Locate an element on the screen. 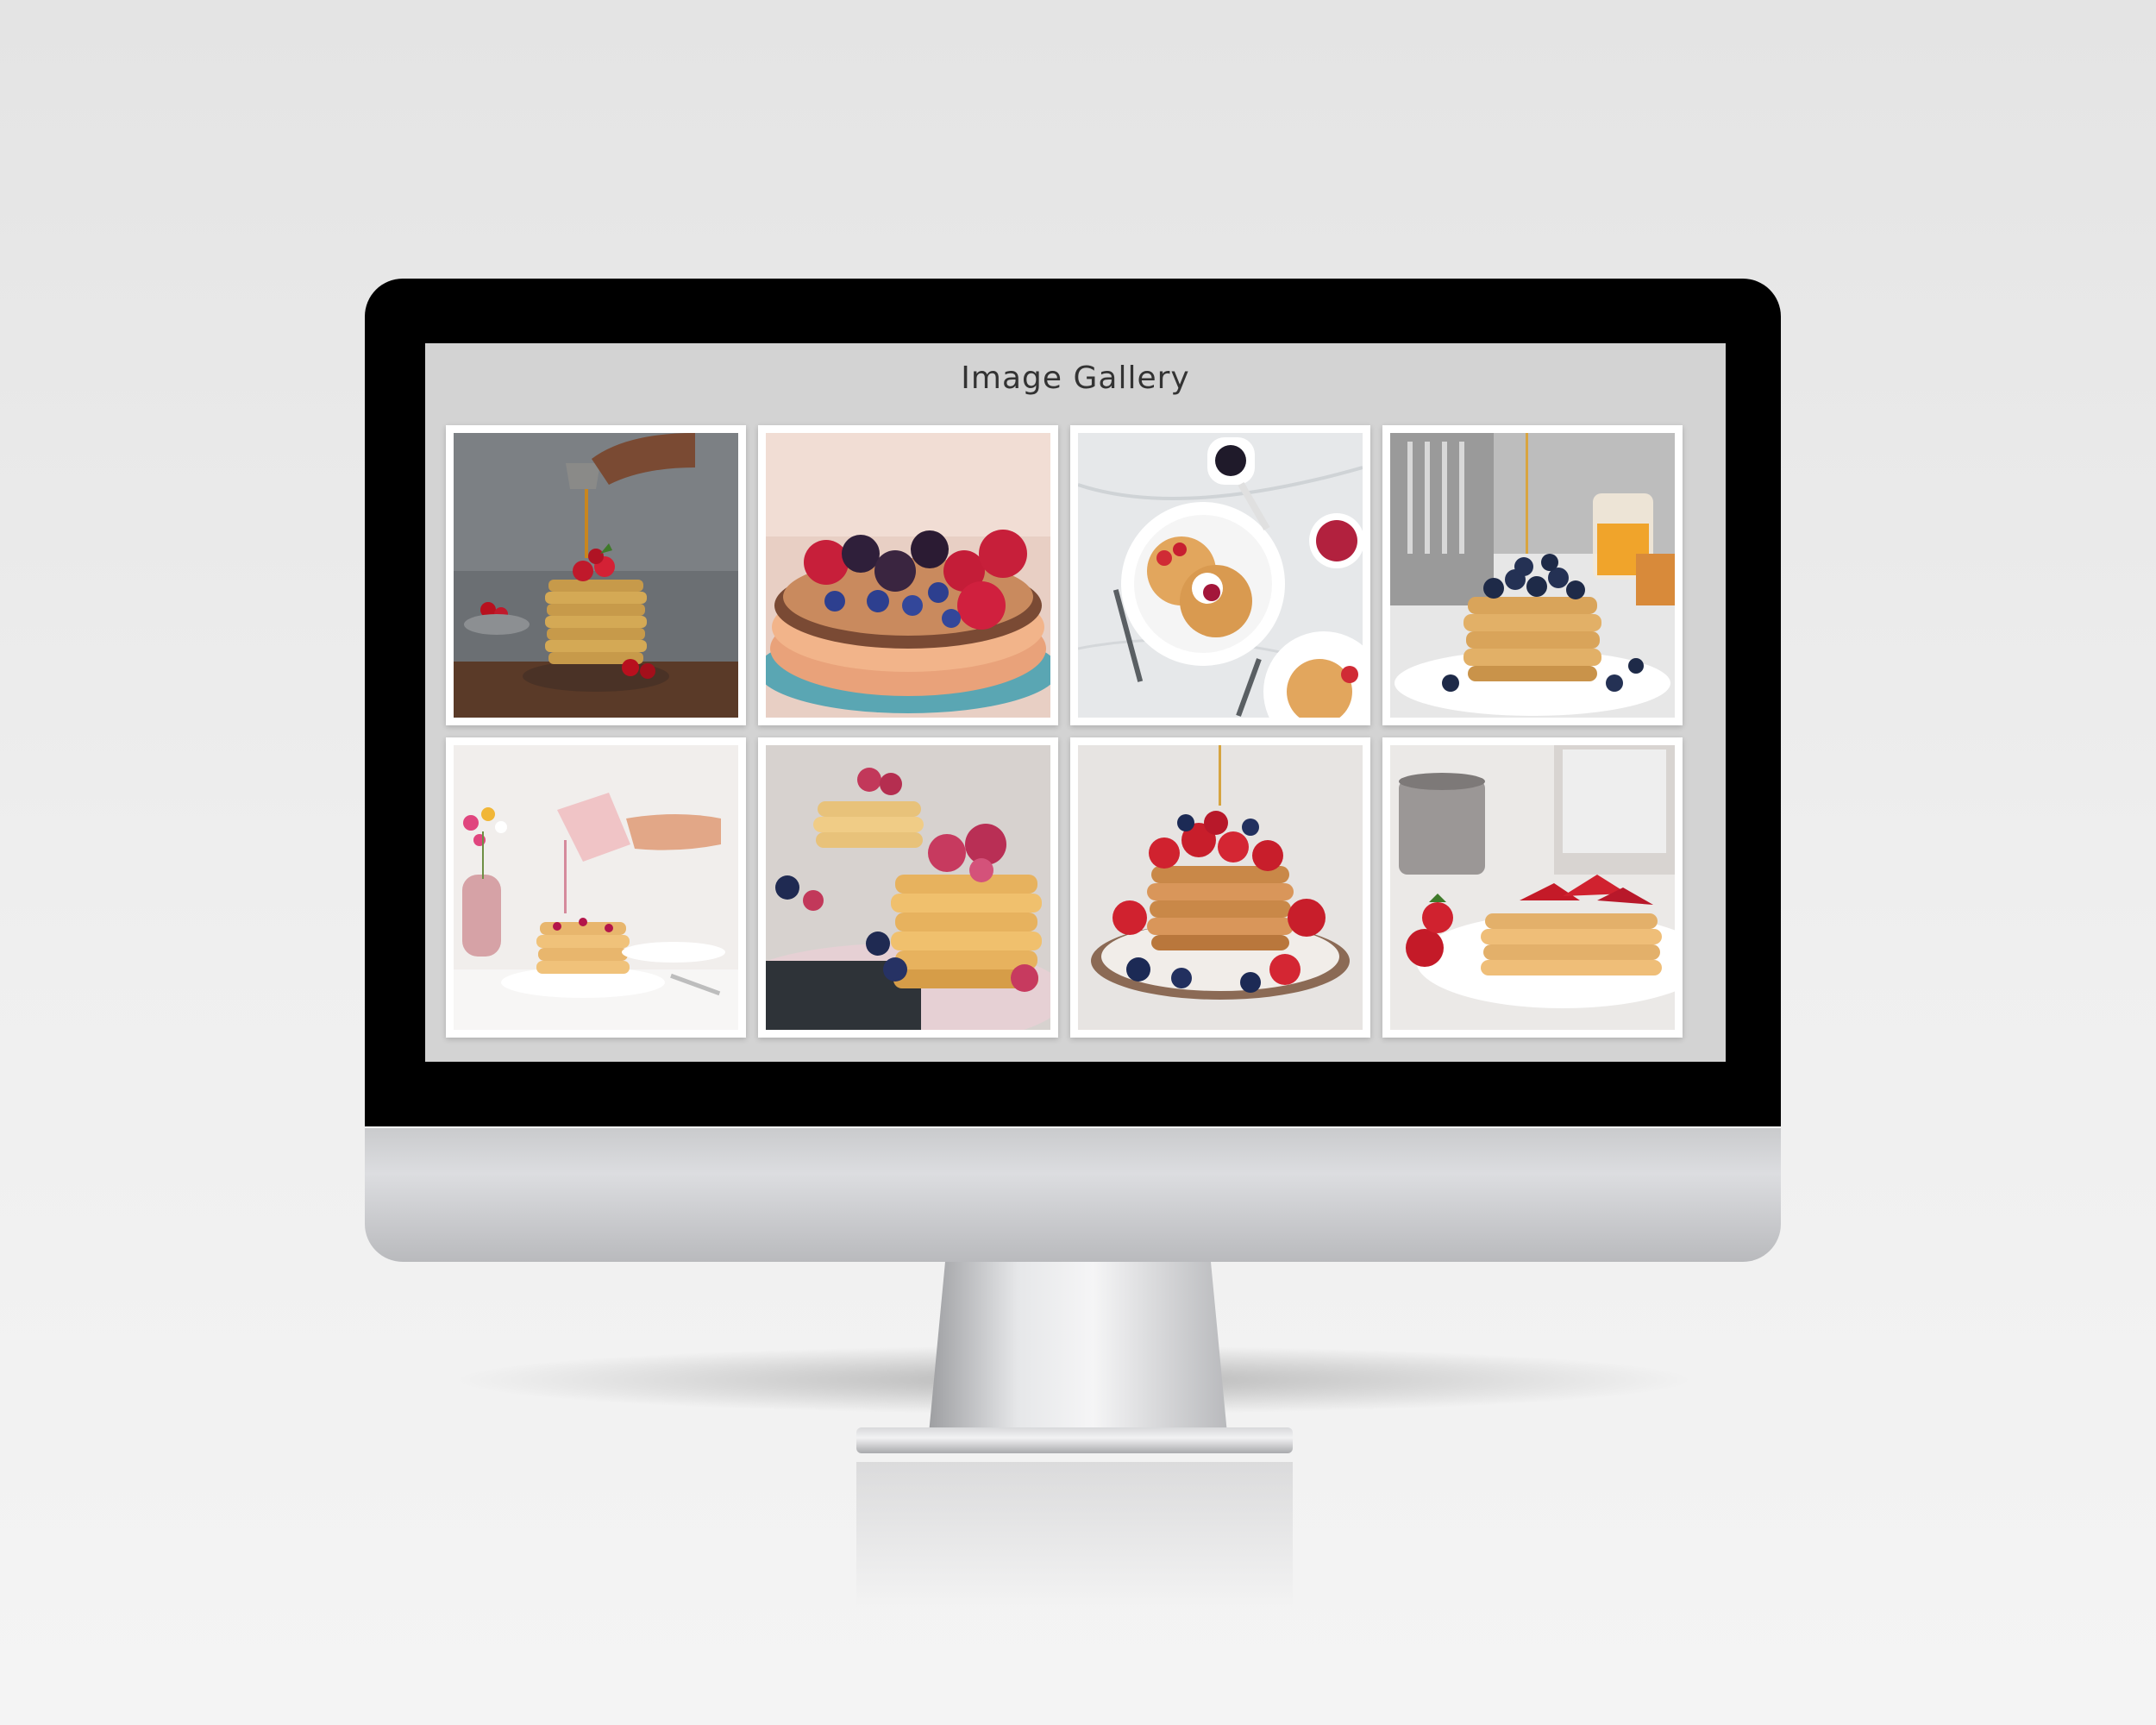  monitor-stand-neck is located at coordinates (1078, 1357).